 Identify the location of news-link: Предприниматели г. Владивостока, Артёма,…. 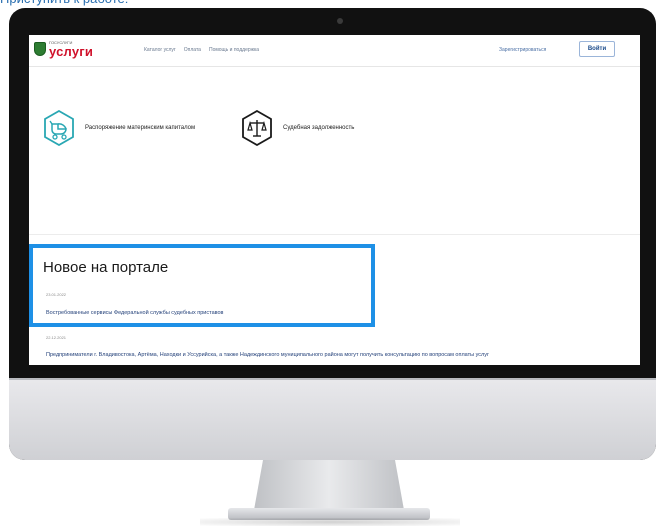
(338, 355).